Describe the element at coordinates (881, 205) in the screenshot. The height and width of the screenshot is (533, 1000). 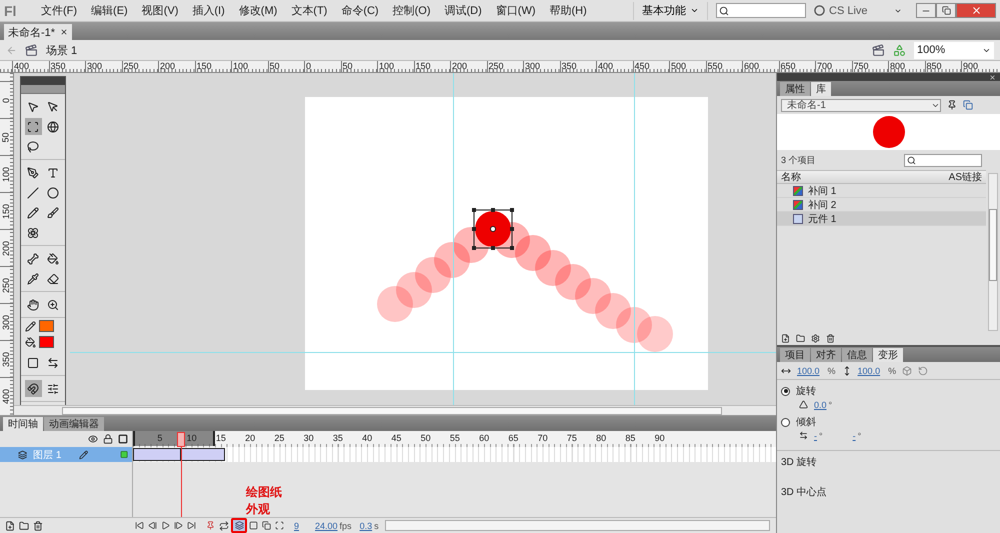
I see `library-item: 补间 2` at that location.